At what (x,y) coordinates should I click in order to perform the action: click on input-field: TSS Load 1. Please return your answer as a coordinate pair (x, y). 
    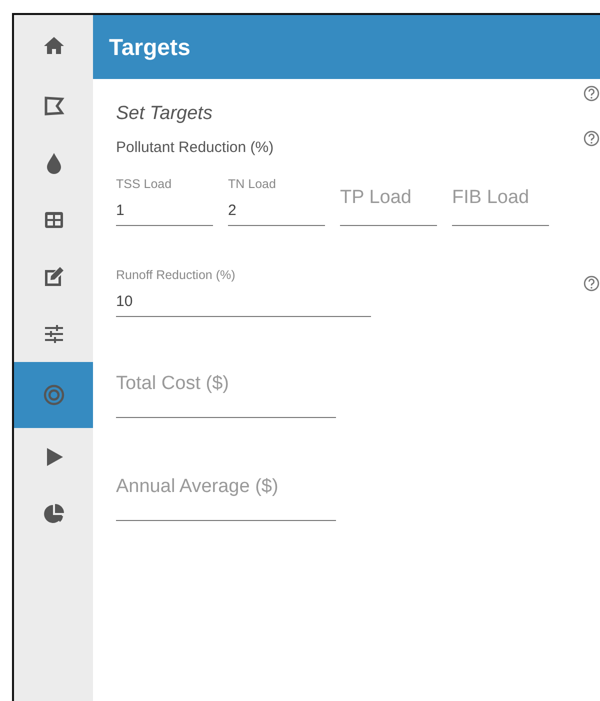
    Looking at the image, I should click on (164, 195).